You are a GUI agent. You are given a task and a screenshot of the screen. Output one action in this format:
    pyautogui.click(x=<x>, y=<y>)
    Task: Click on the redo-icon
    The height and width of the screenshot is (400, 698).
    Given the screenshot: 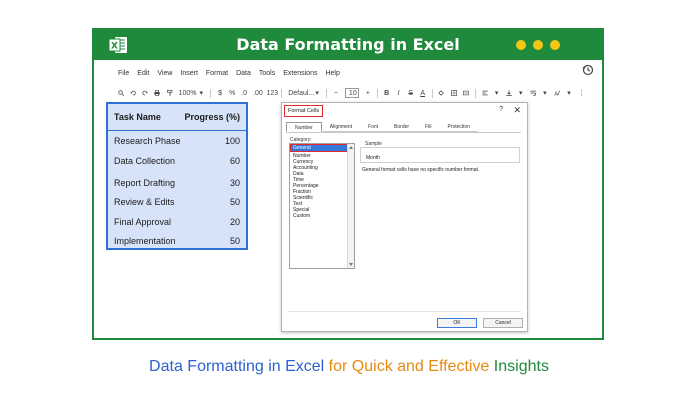 What is the action you would take?
    pyautogui.click(x=145, y=93)
    